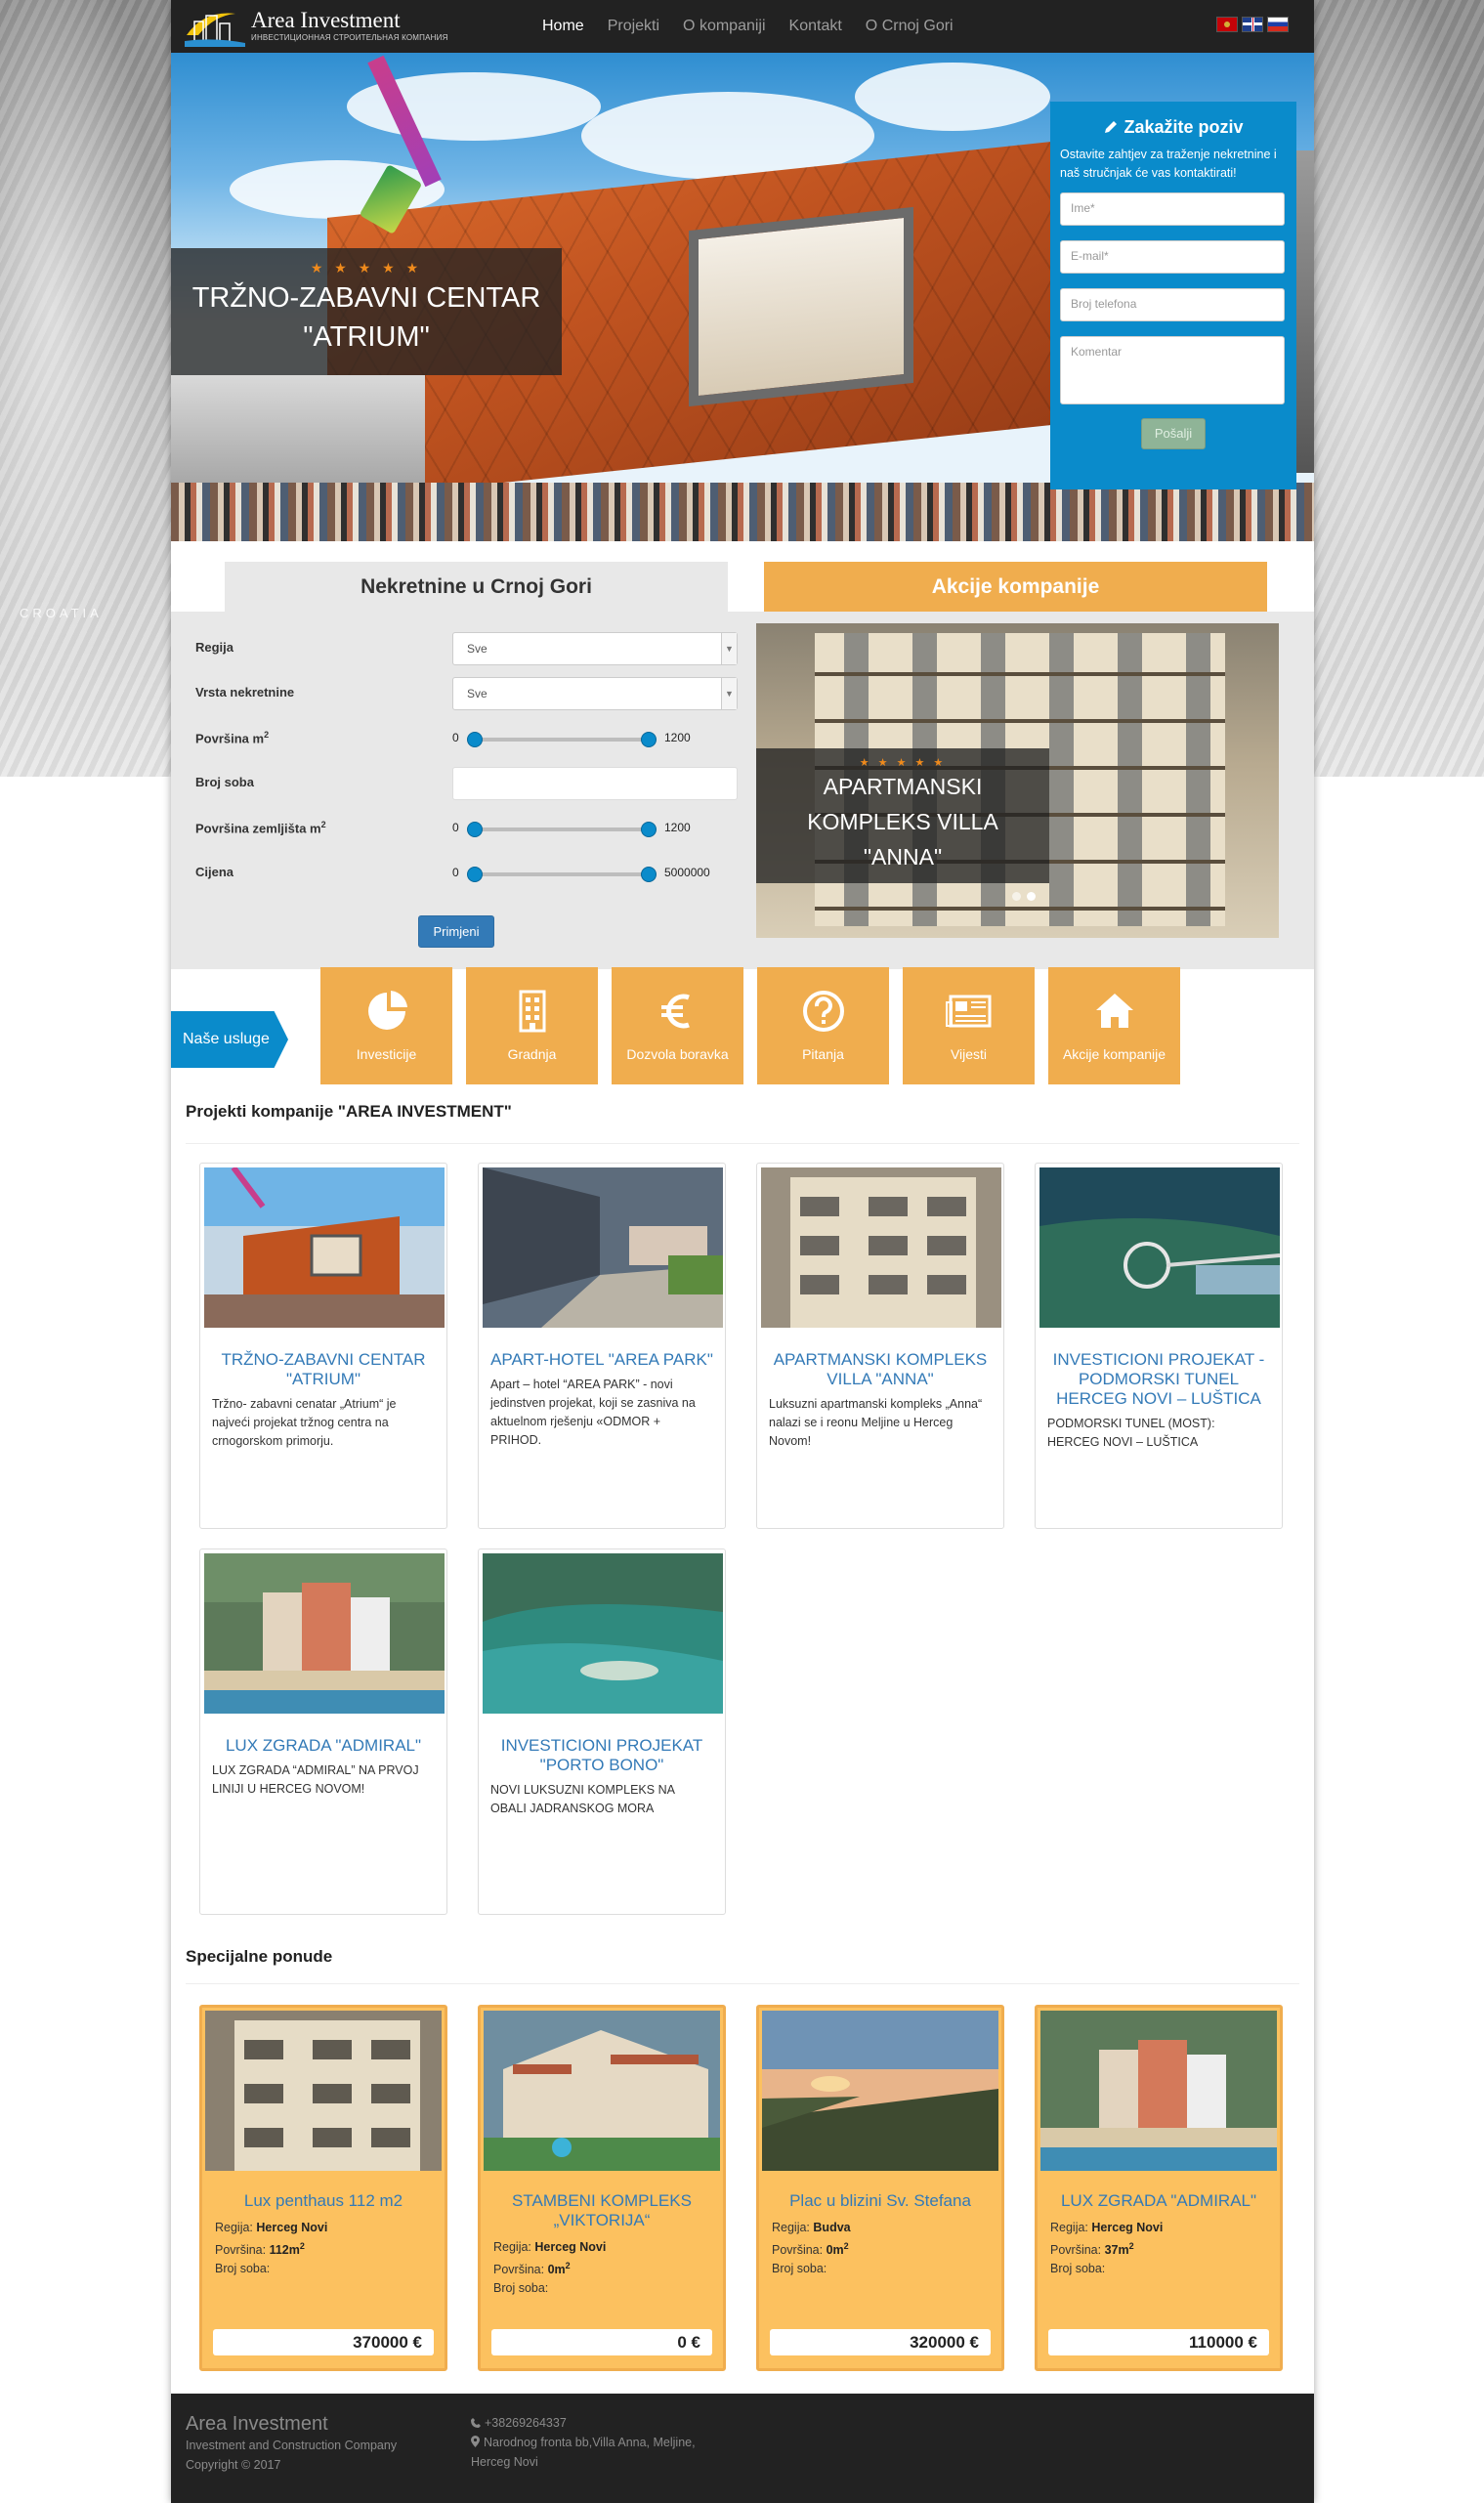 This screenshot has width=1484, height=2503. What do you see at coordinates (880, 2248) in the screenshot?
I see `offer-details: Regija: Budva Površina: 0m2 Broj soba:` at bounding box center [880, 2248].